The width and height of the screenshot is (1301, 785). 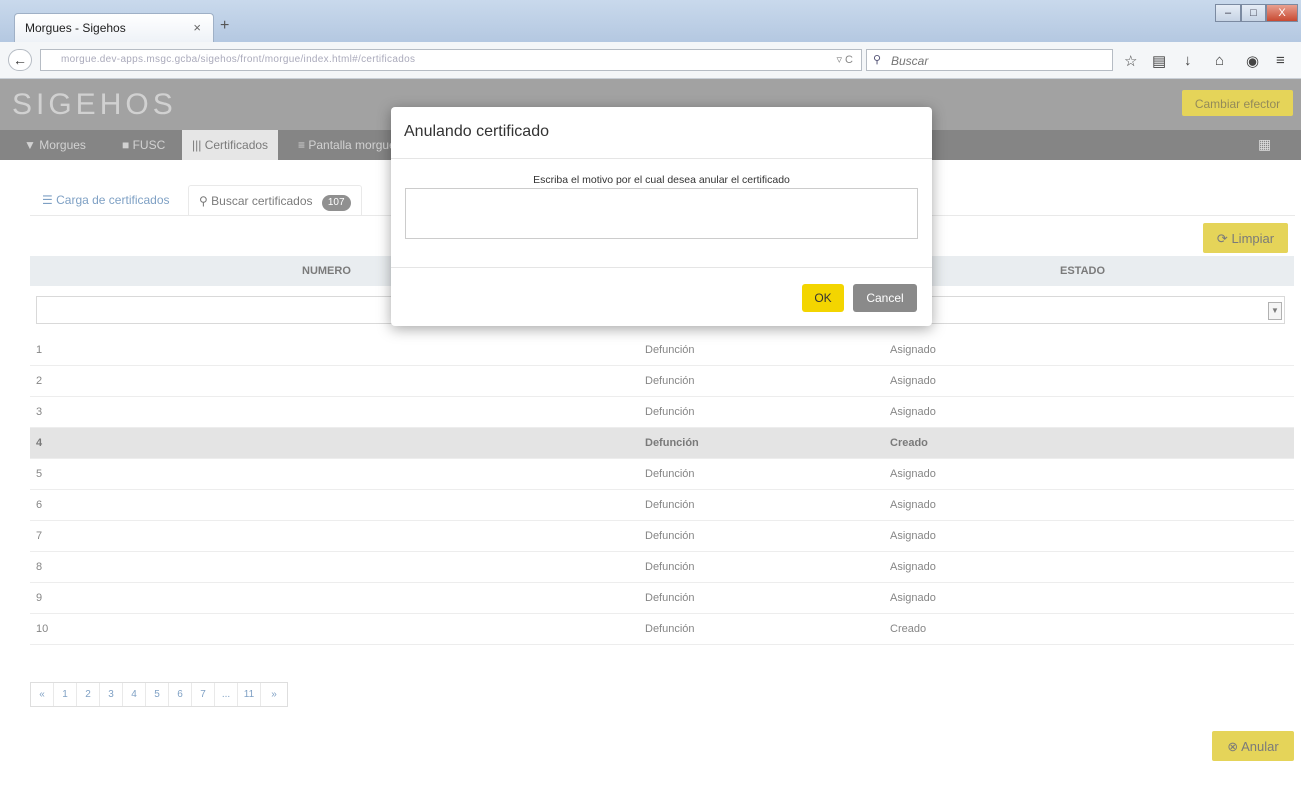 What do you see at coordinates (1282, 13) in the screenshot?
I see `window-close-button: X` at bounding box center [1282, 13].